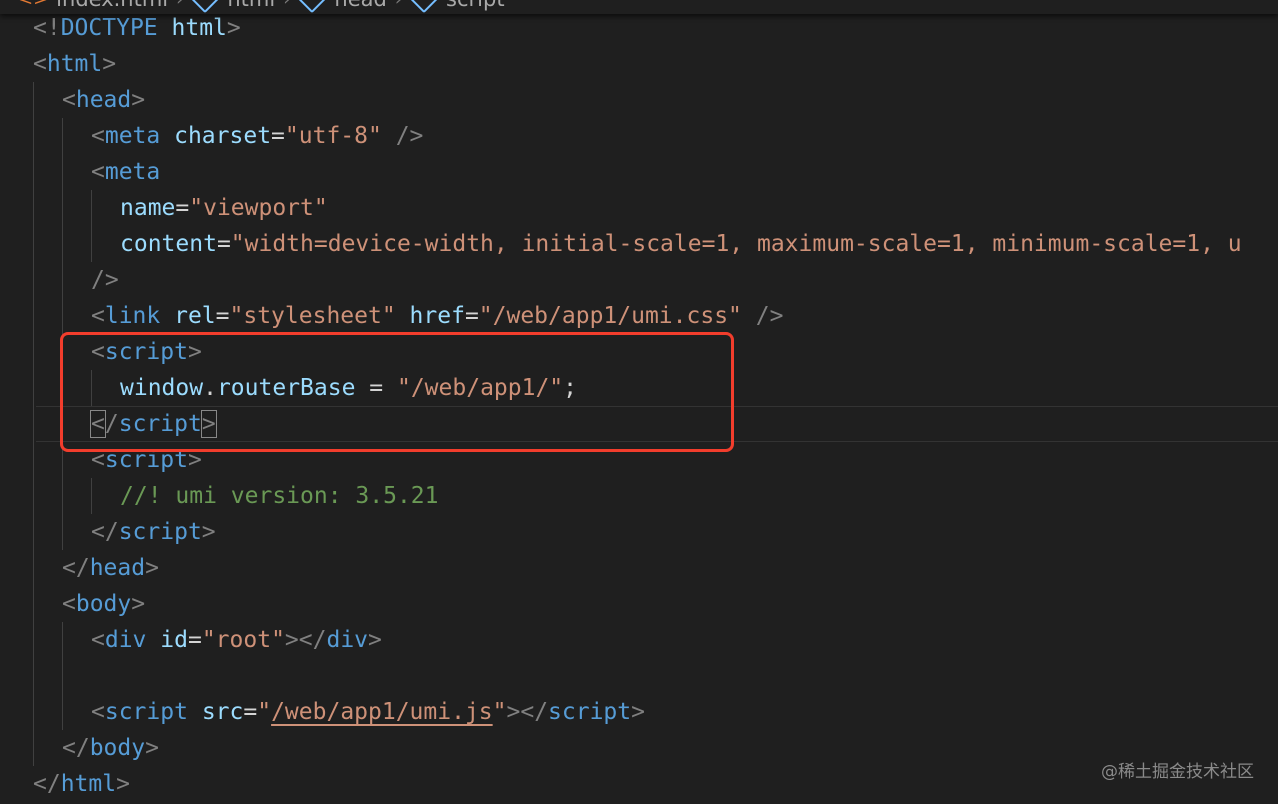  What do you see at coordinates (251, 5) in the screenshot?
I see `breadcrumb-html: html` at bounding box center [251, 5].